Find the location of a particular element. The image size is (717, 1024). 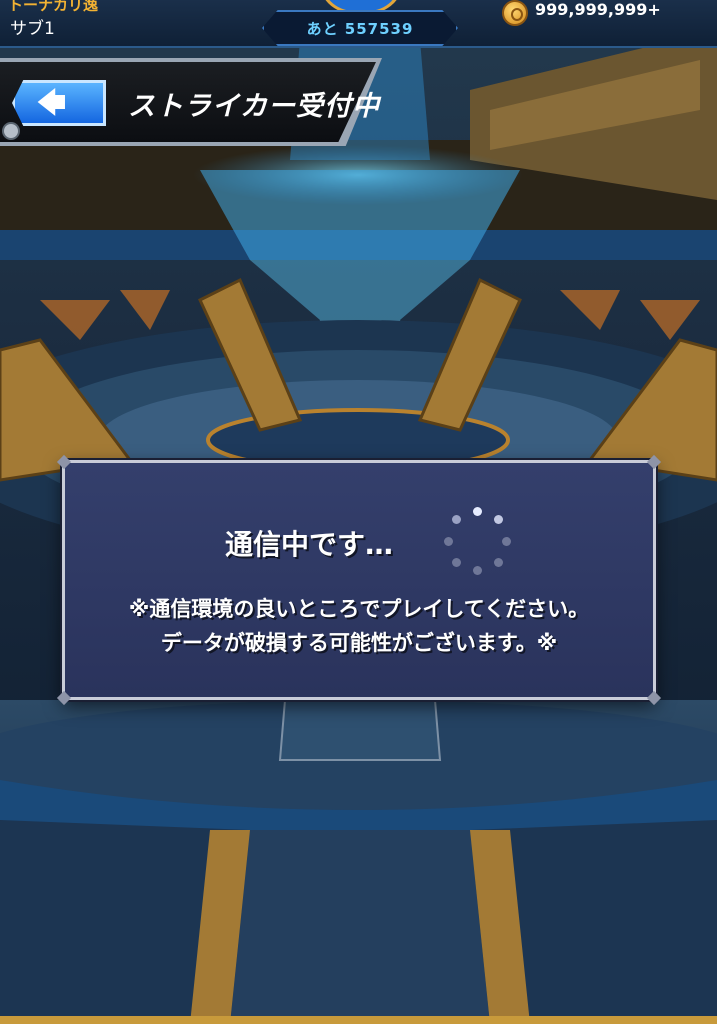

back-arrow-icon: 🡄 is located at coordinates (51, 102).